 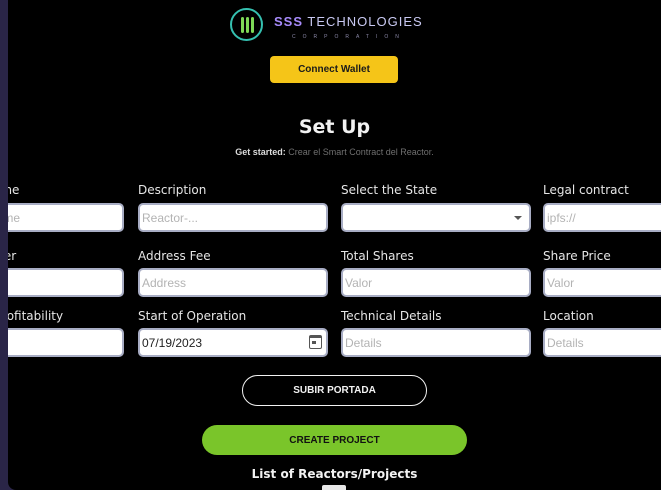 What do you see at coordinates (518, 218) in the screenshot?
I see `chevron-down-icon` at bounding box center [518, 218].